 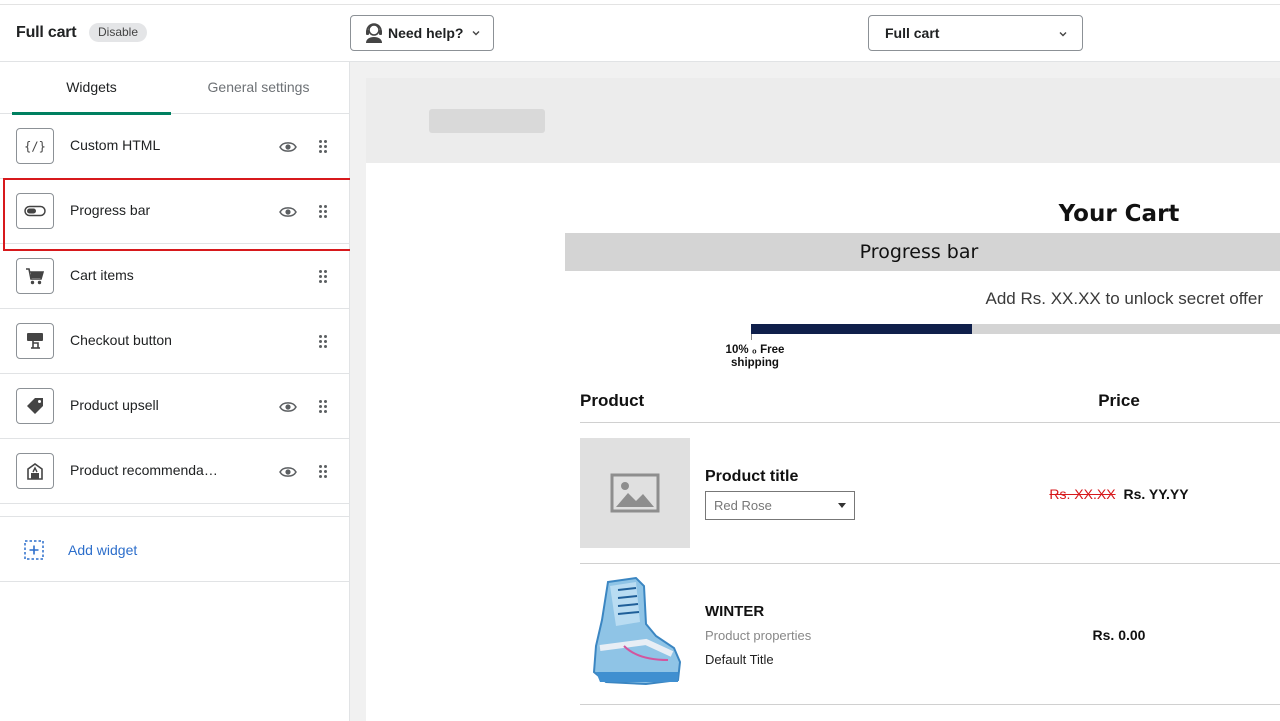 I want to click on snowboard-boot-image, so click(x=637, y=631).